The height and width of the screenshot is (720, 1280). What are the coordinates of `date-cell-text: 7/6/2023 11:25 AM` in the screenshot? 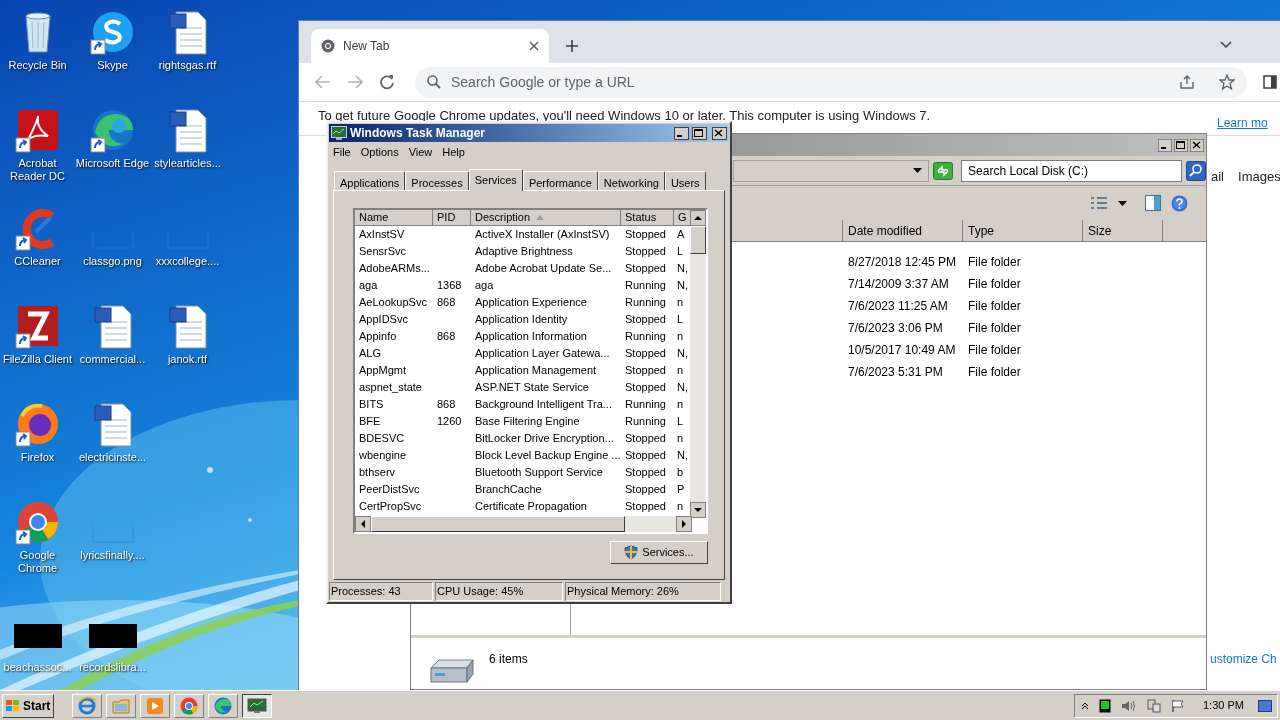 It's located at (898, 306).